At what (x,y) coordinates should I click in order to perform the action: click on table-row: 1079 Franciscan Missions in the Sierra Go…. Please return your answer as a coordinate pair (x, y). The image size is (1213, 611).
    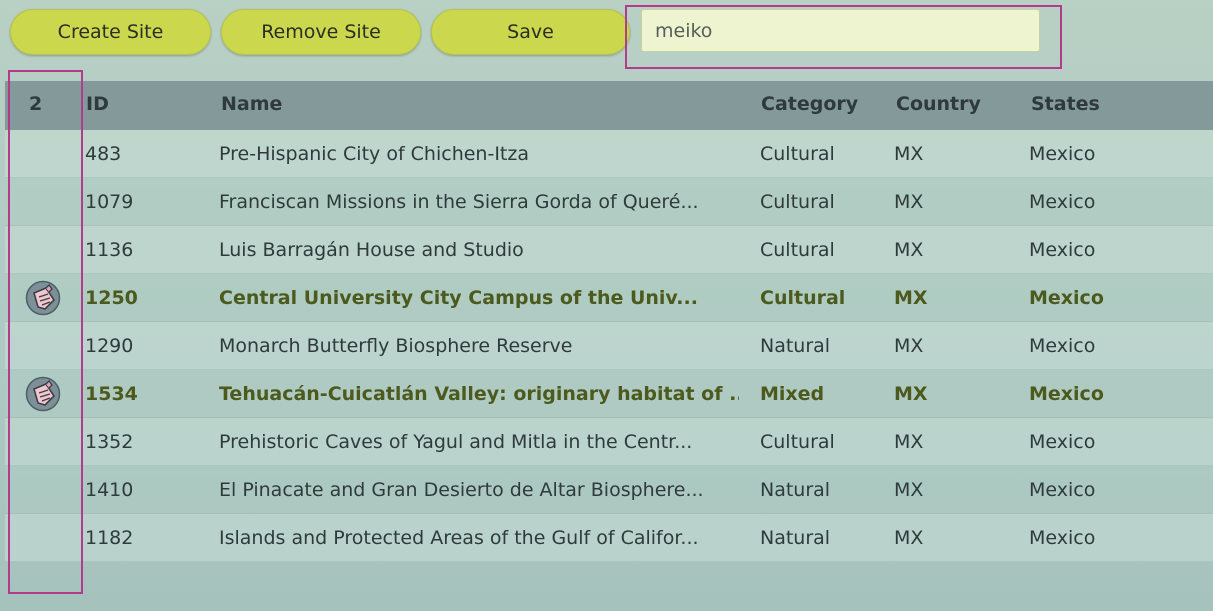
    Looking at the image, I should click on (609, 202).